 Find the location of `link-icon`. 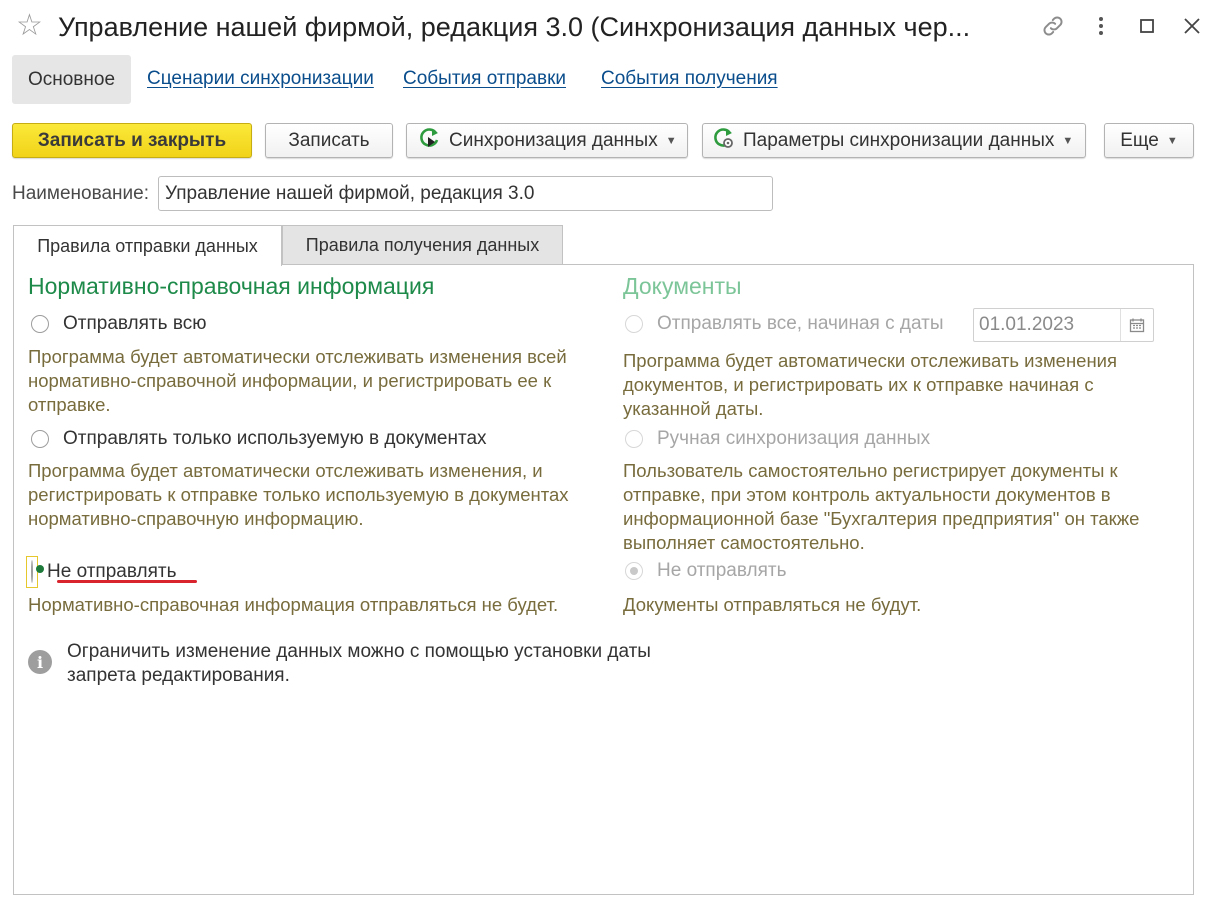

link-icon is located at coordinates (1053, 26).